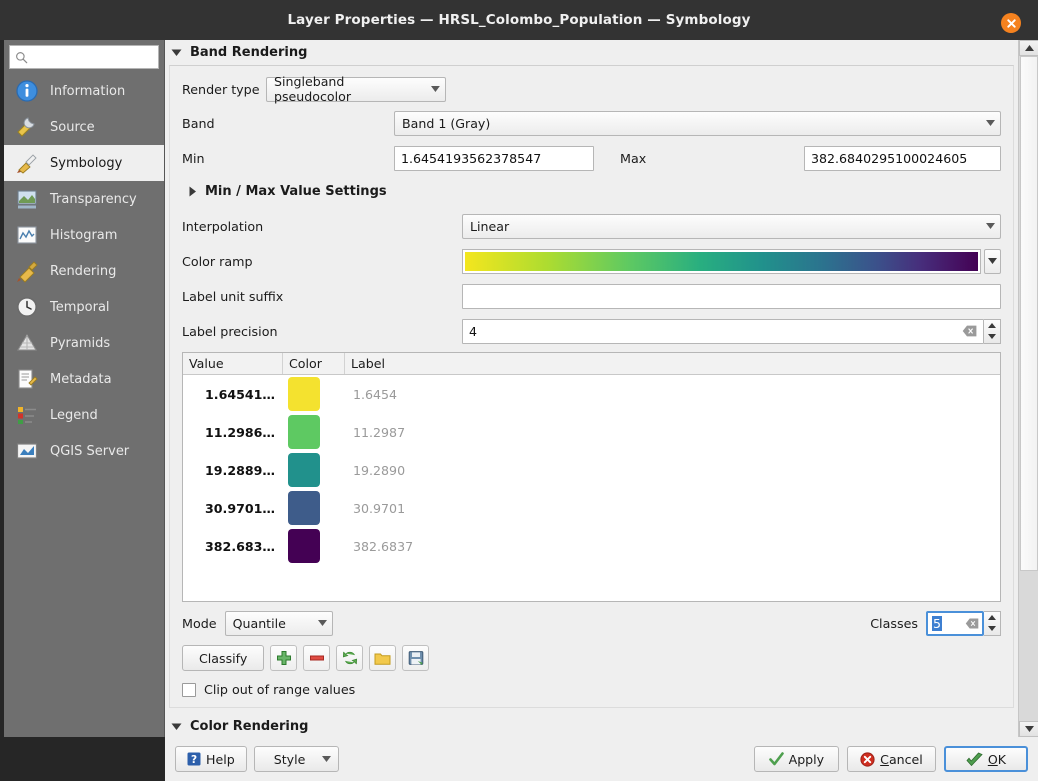 The height and width of the screenshot is (781, 1038). I want to click on sidebar-search, so click(84, 57).